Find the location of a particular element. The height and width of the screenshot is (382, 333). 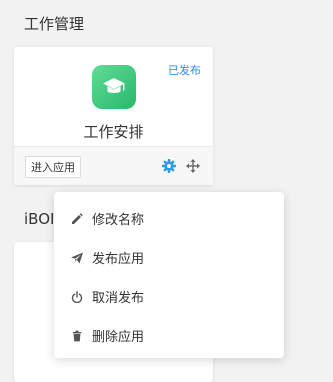

gear-icon is located at coordinates (169, 166).